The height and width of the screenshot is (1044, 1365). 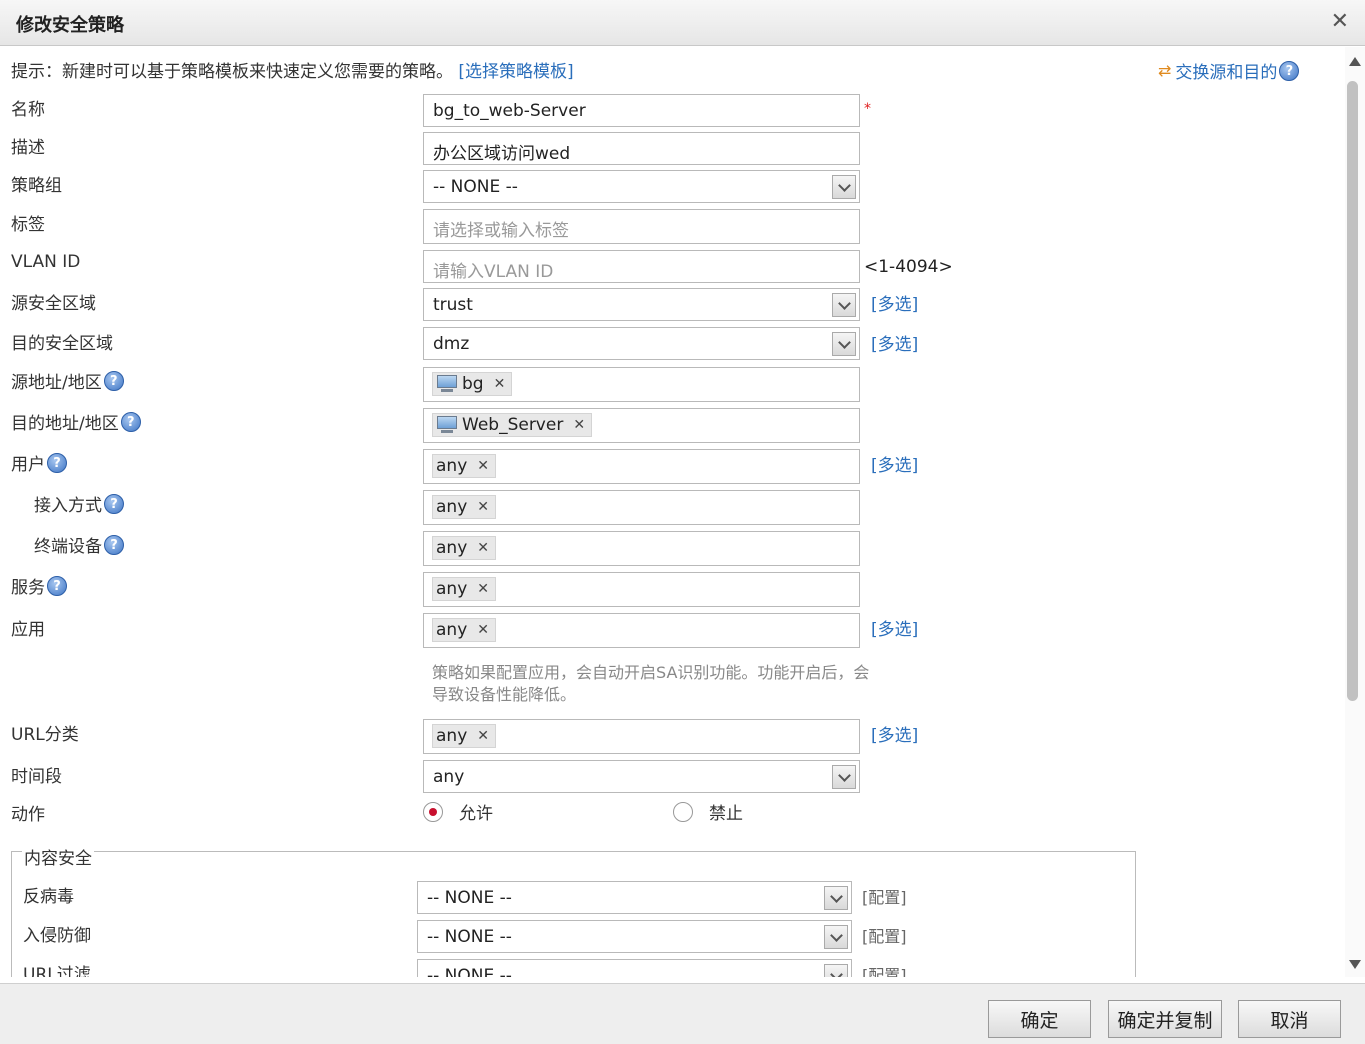 I want to click on access-mode-label-text: 接入方式, so click(x=68, y=506).